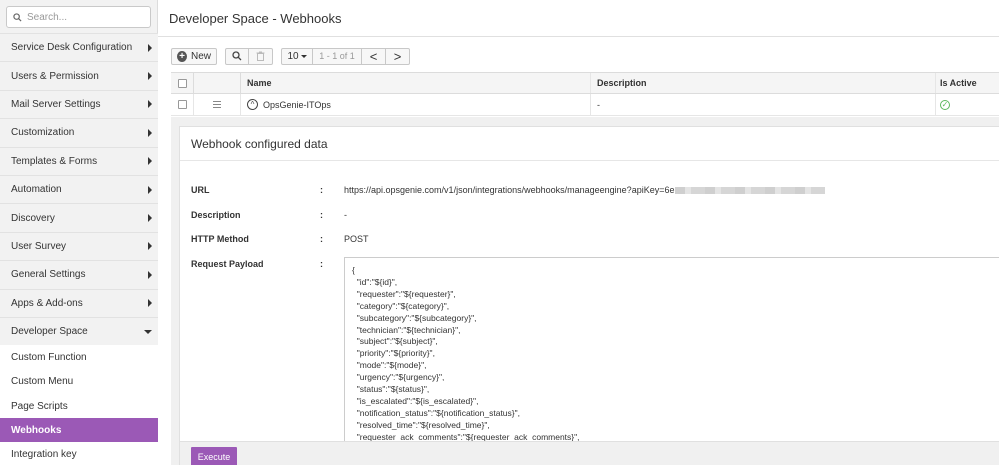 This screenshot has height=465, width=999. Describe the element at coordinates (79, 132) in the screenshot. I see `sidebar-item-customization: Customization` at that location.